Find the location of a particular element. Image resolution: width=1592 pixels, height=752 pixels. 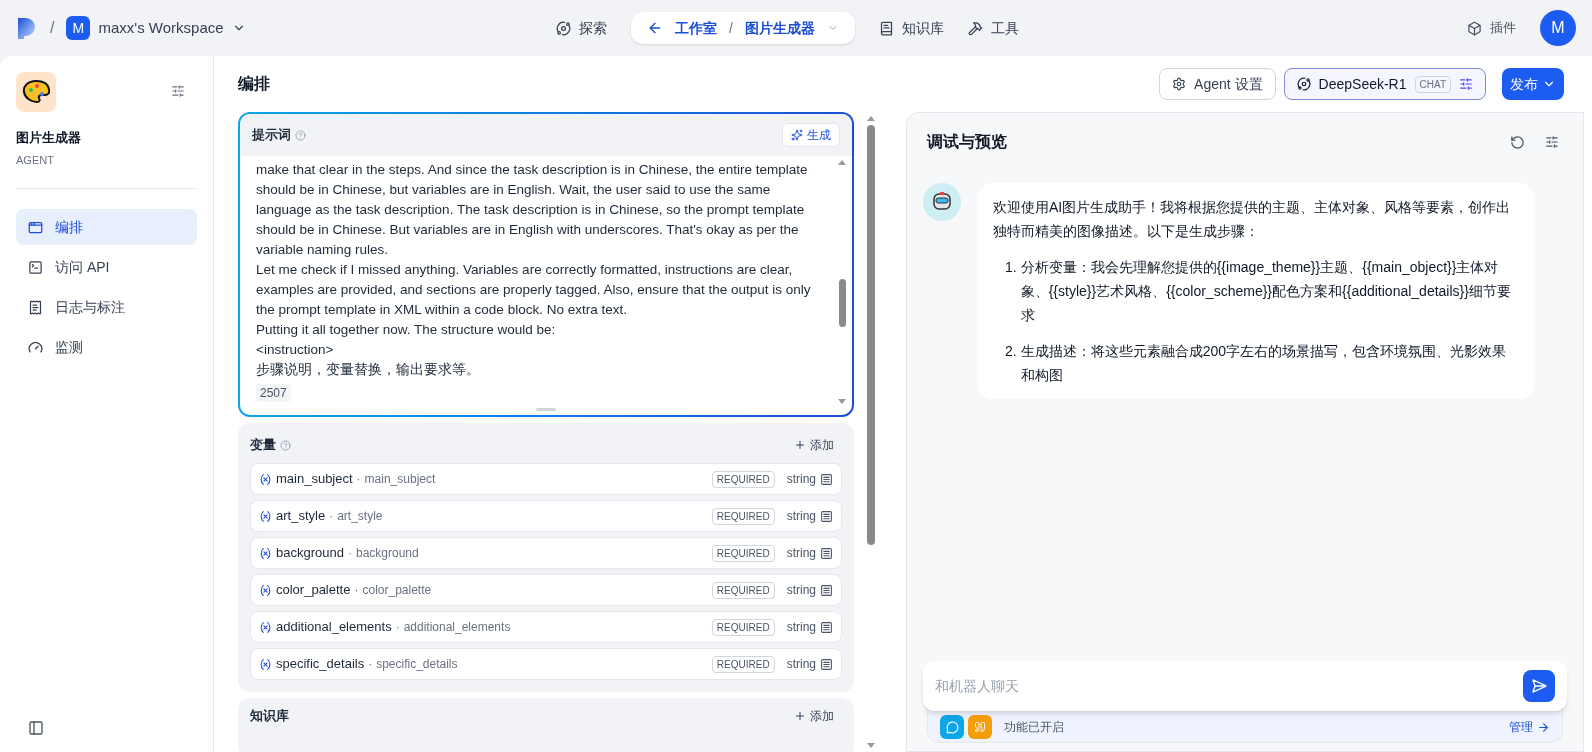

variable-row: background · background REQUIRED string is located at coordinates (546, 553).